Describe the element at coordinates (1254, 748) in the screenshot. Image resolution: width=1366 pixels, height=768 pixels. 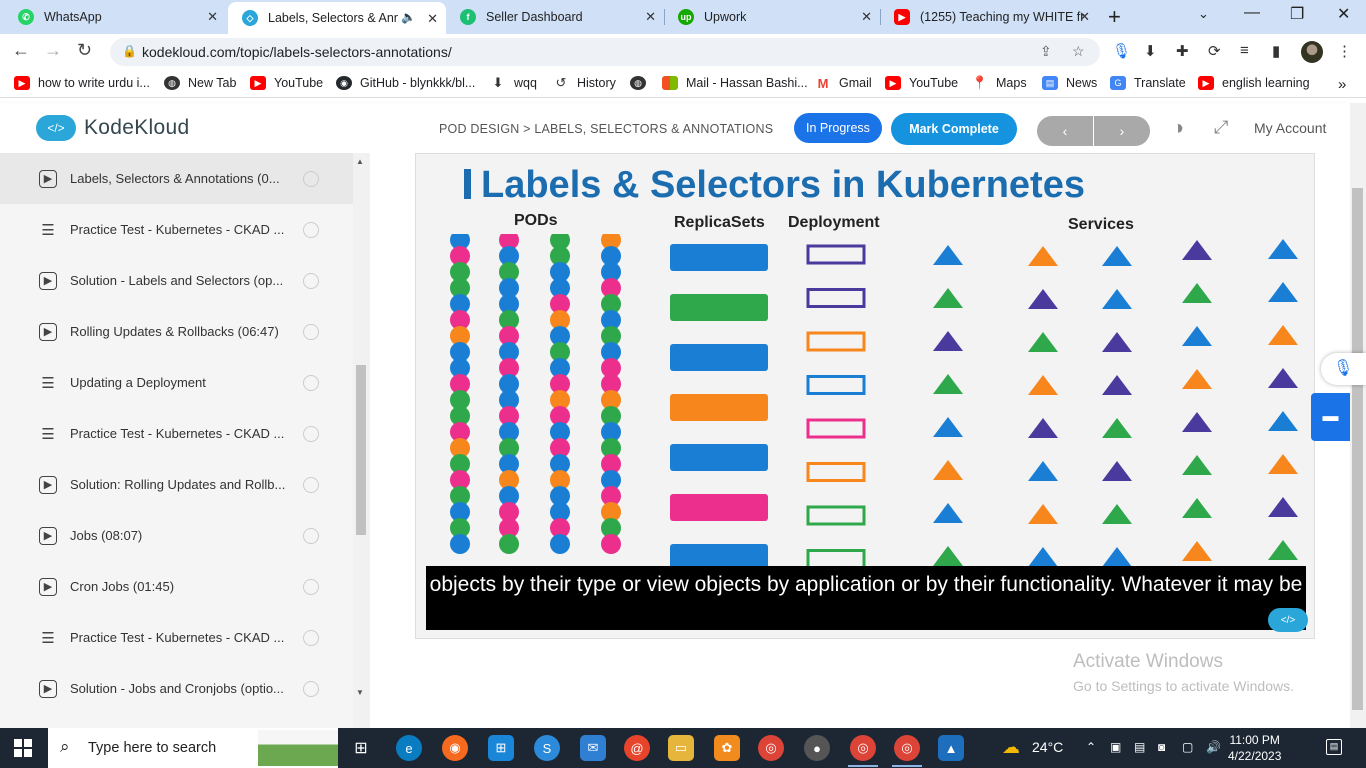
I see `system-clock: 11:00 PM 4/22/2023` at that location.